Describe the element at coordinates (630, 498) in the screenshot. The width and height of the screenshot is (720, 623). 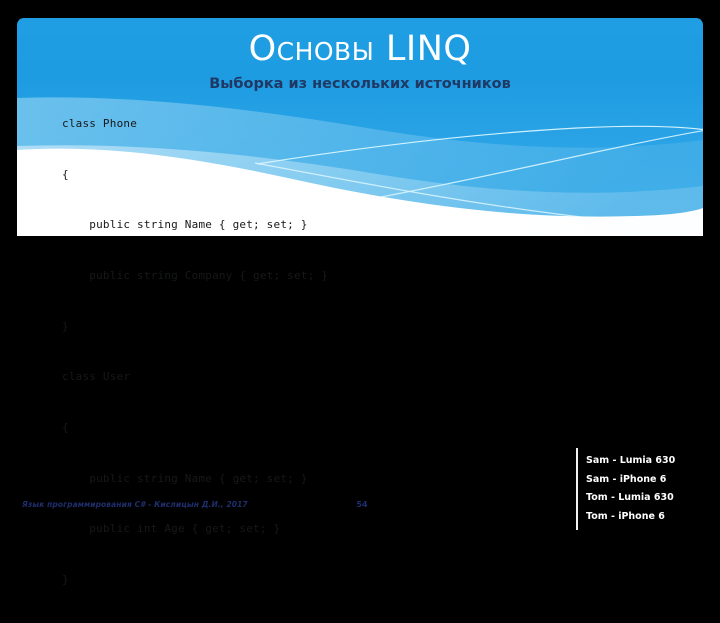
I see `console-output-line: Tom - Lumia 630` at that location.